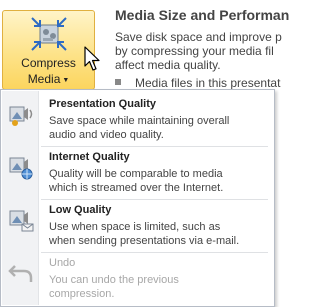  Describe the element at coordinates (80, 210) in the screenshot. I see `menu-item-title: Low Quality` at that location.